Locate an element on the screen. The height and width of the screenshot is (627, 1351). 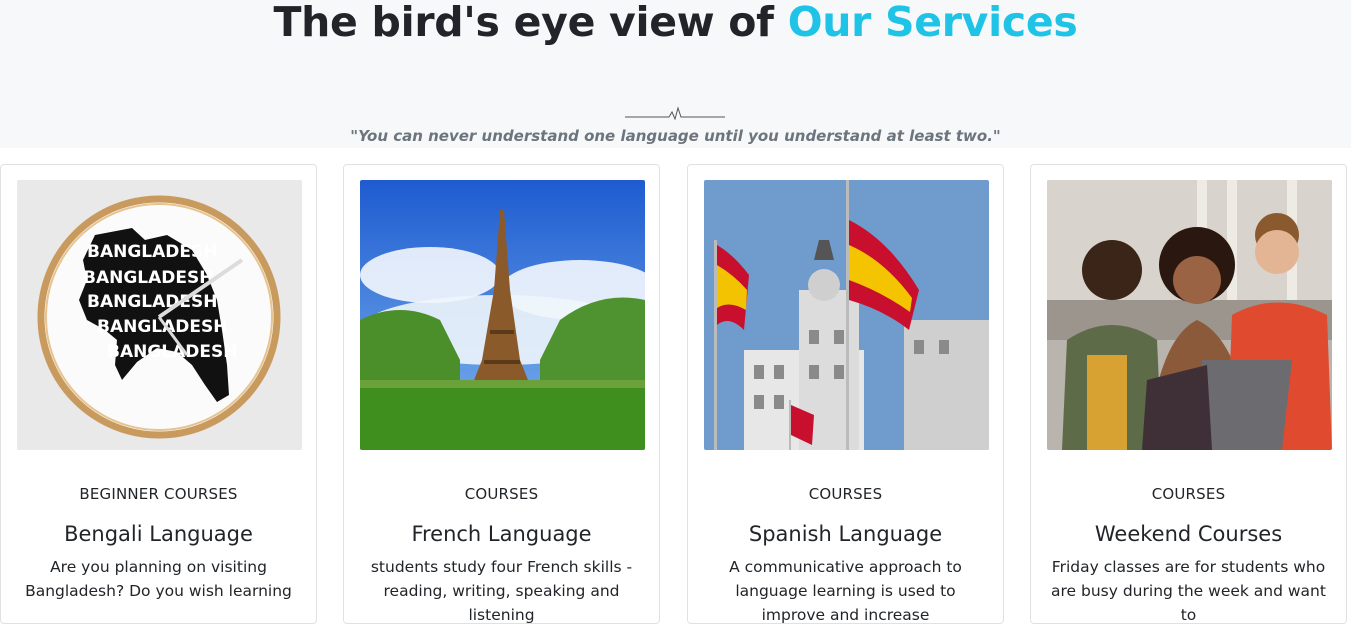
heartbeat-divider-icon is located at coordinates (675, 113).